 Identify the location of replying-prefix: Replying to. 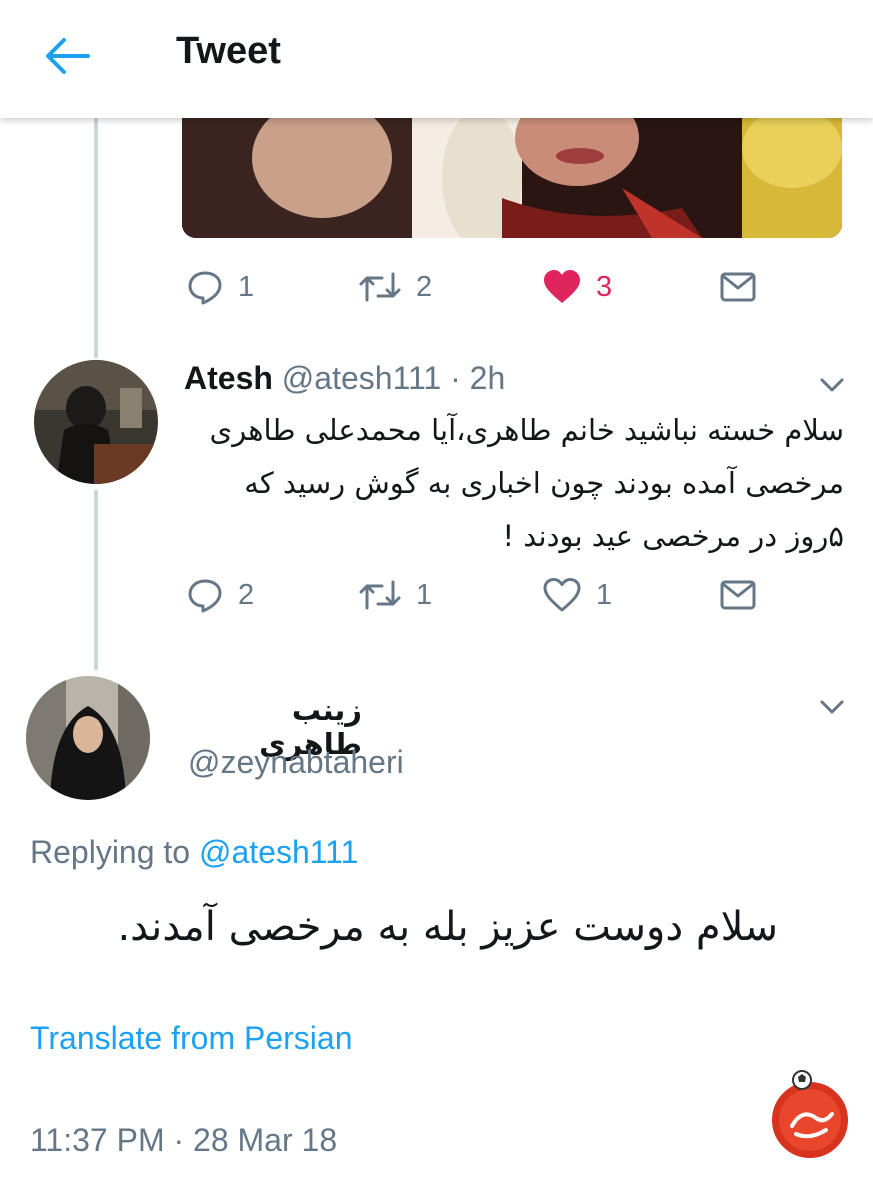
(114, 852).